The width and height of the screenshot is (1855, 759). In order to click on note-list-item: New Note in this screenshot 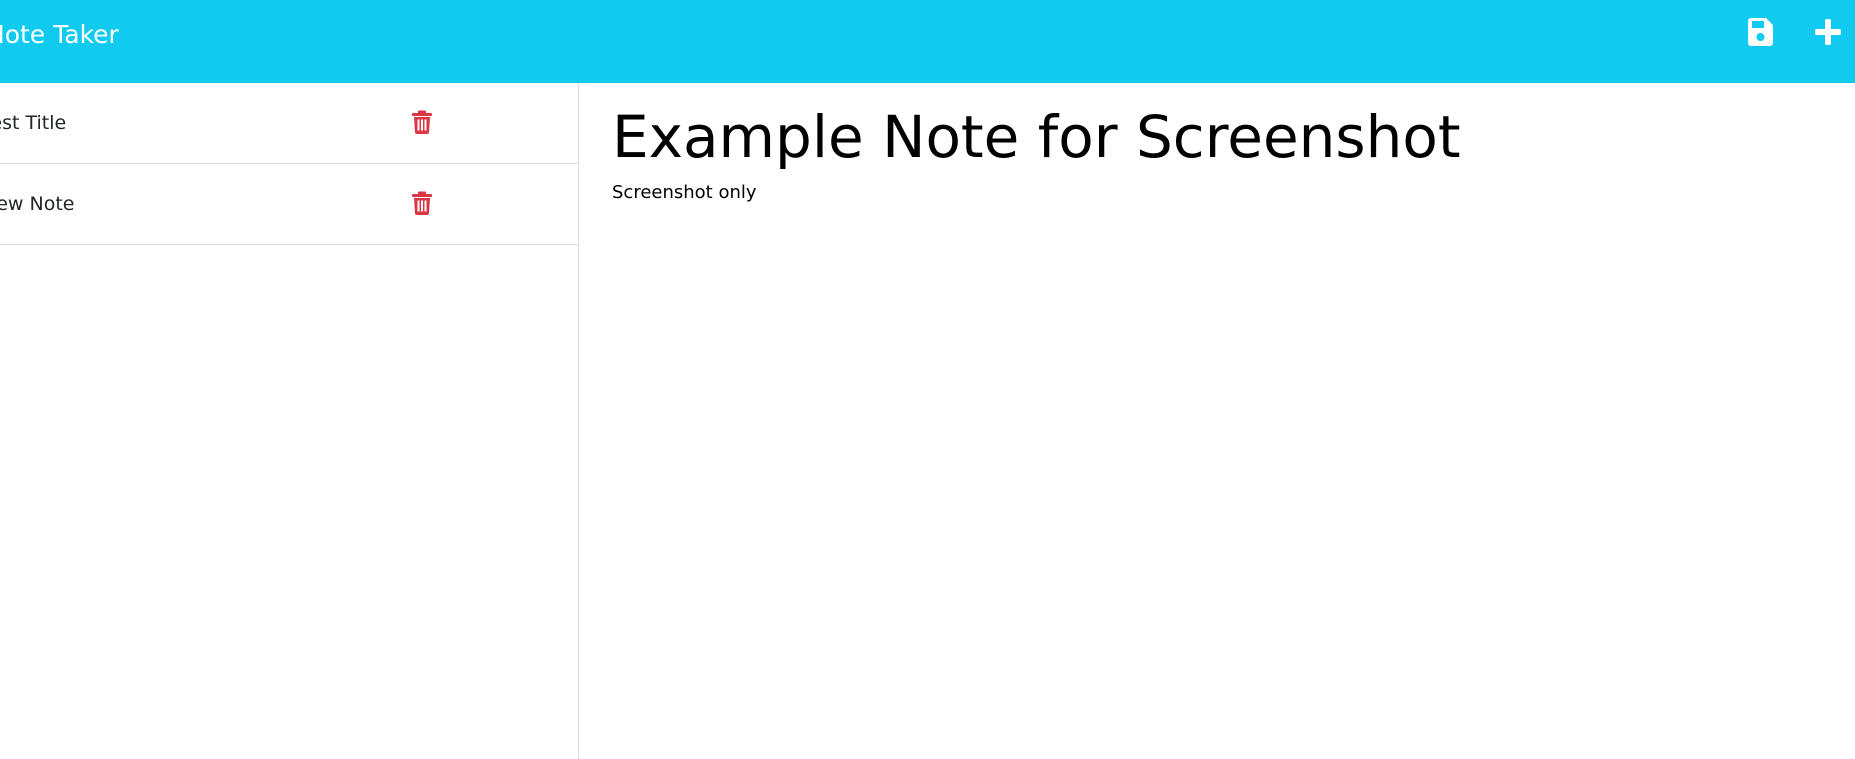, I will do `click(289, 204)`.